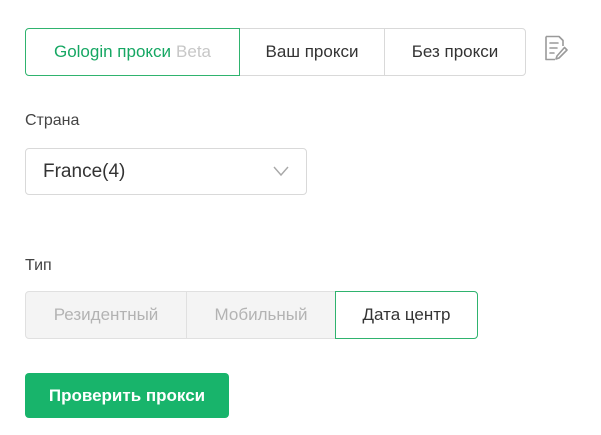  I want to click on country-select-value: France(4), so click(84, 171).